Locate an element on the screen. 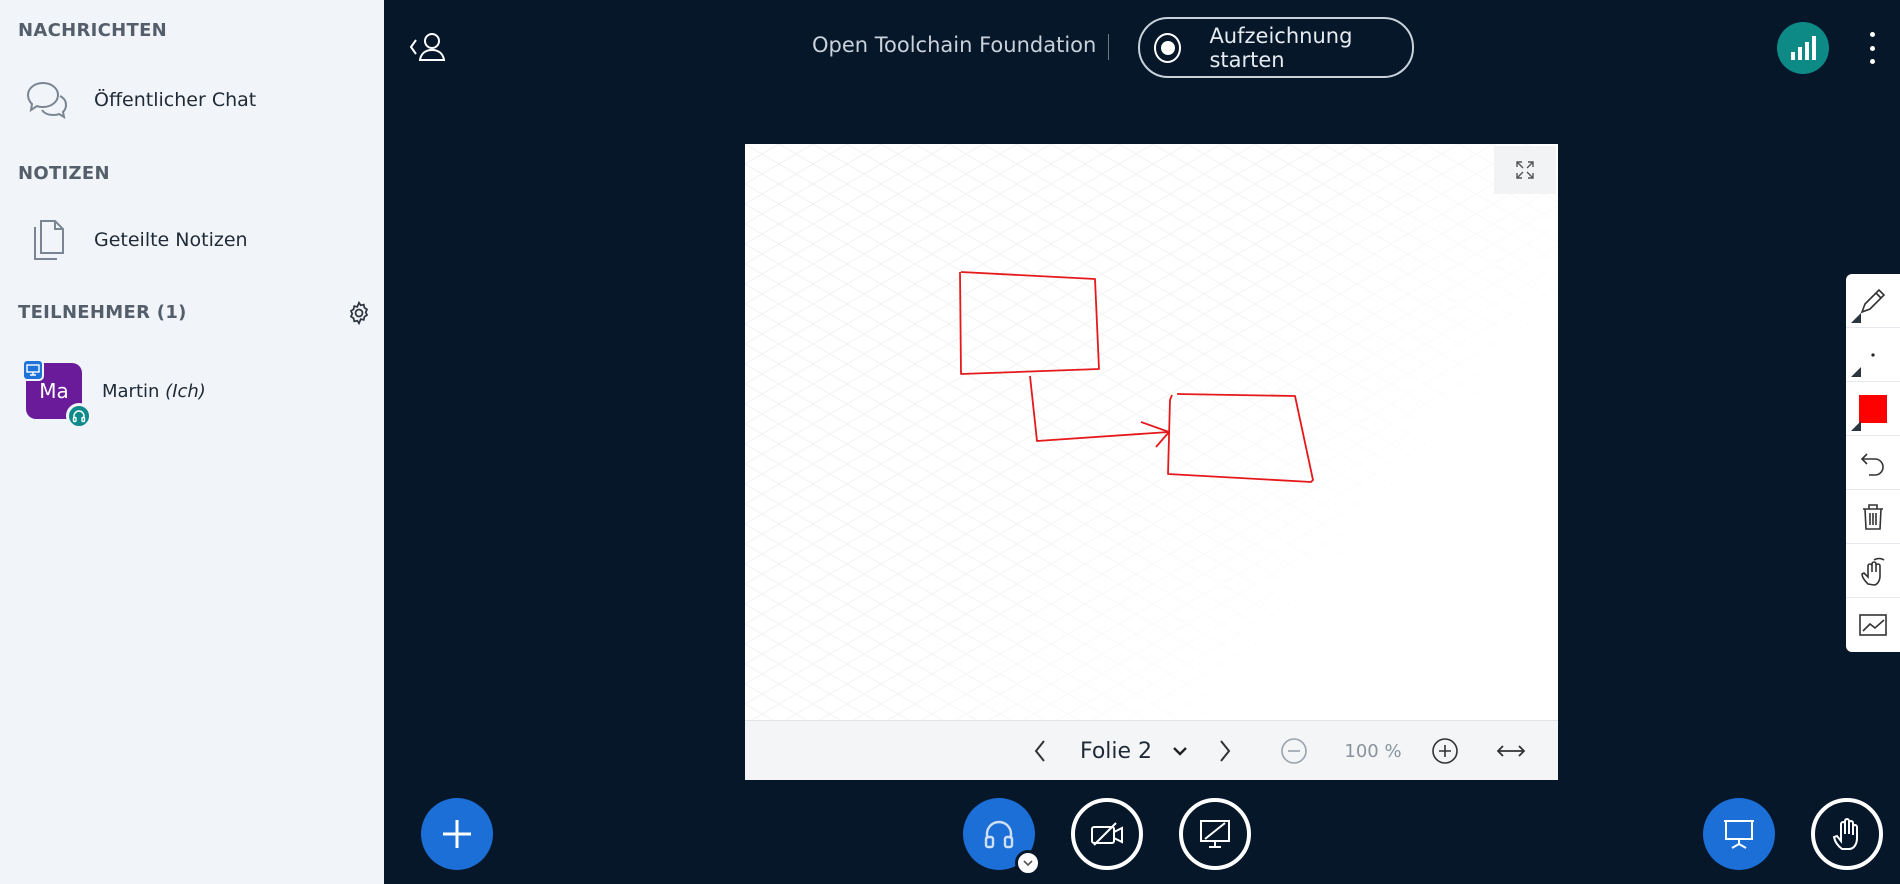 The image size is (1900, 884). signal-icon is located at coordinates (1803, 48).